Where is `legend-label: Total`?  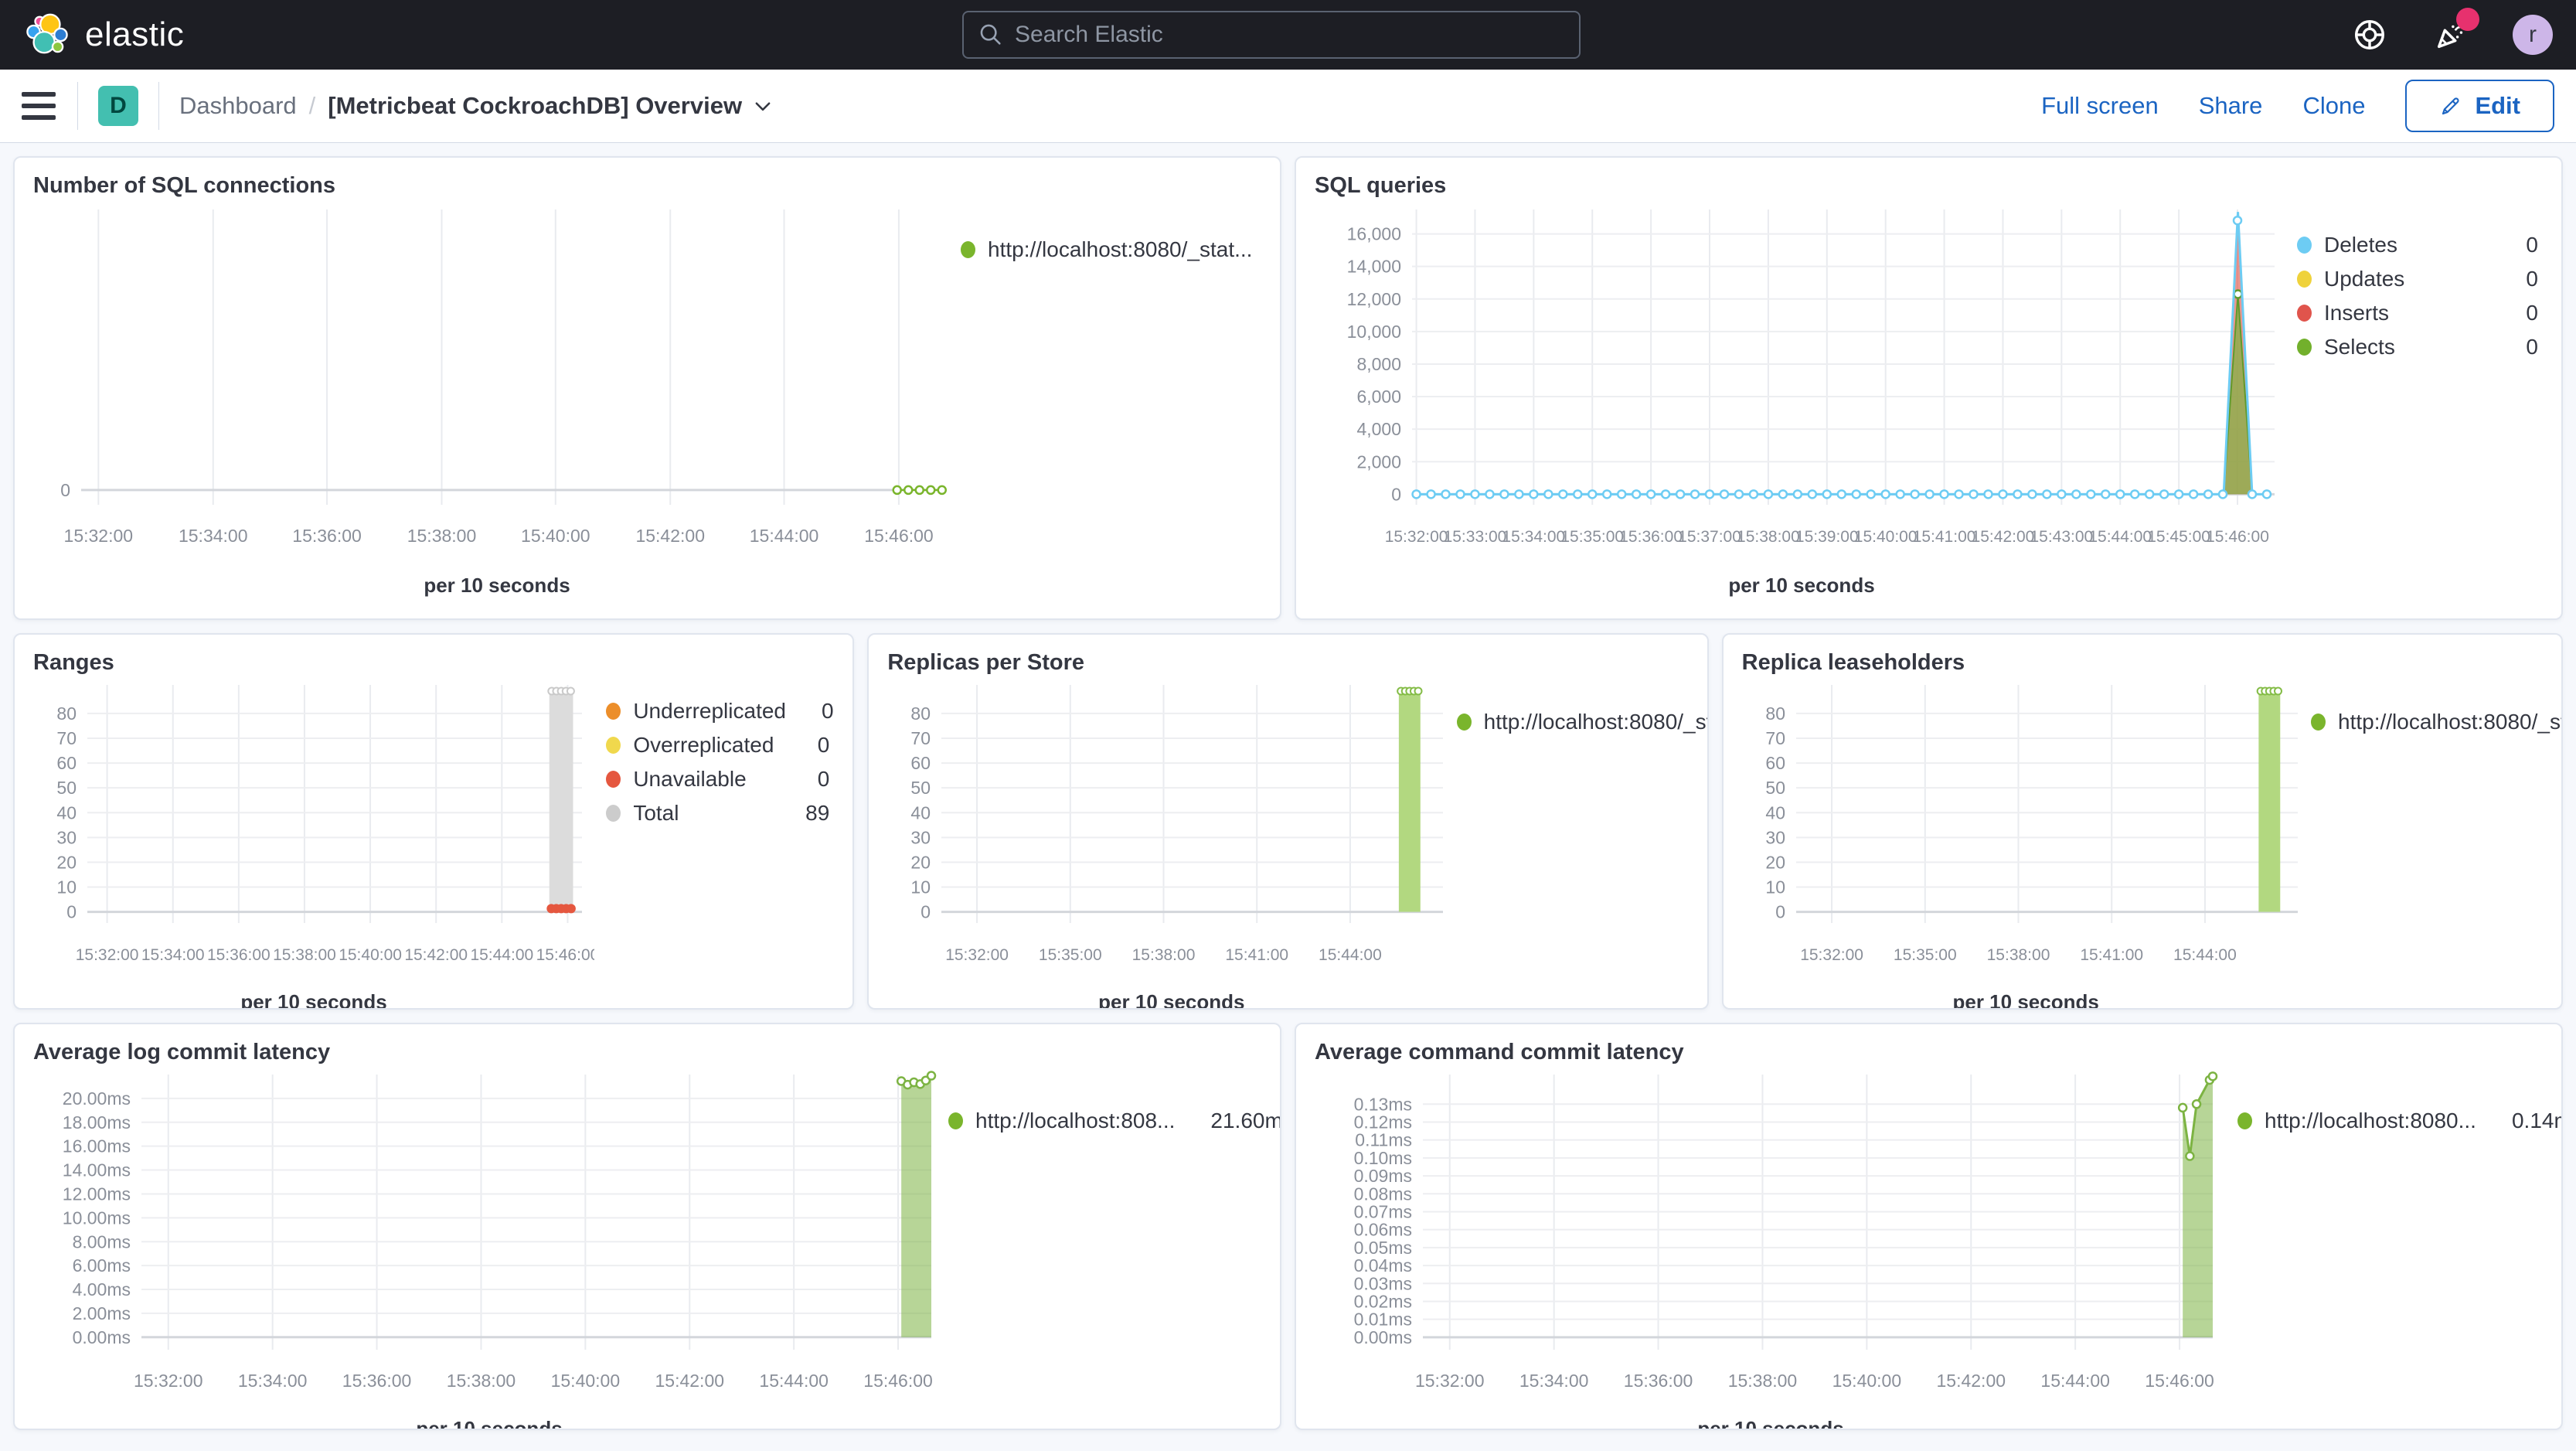
legend-label: Total is located at coordinates (656, 813).